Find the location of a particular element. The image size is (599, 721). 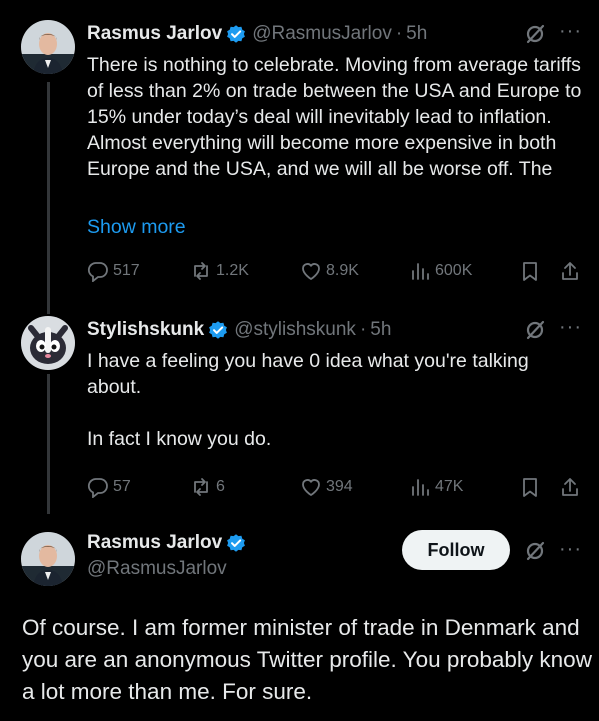

repost-button: 1.2K is located at coordinates (219, 271).